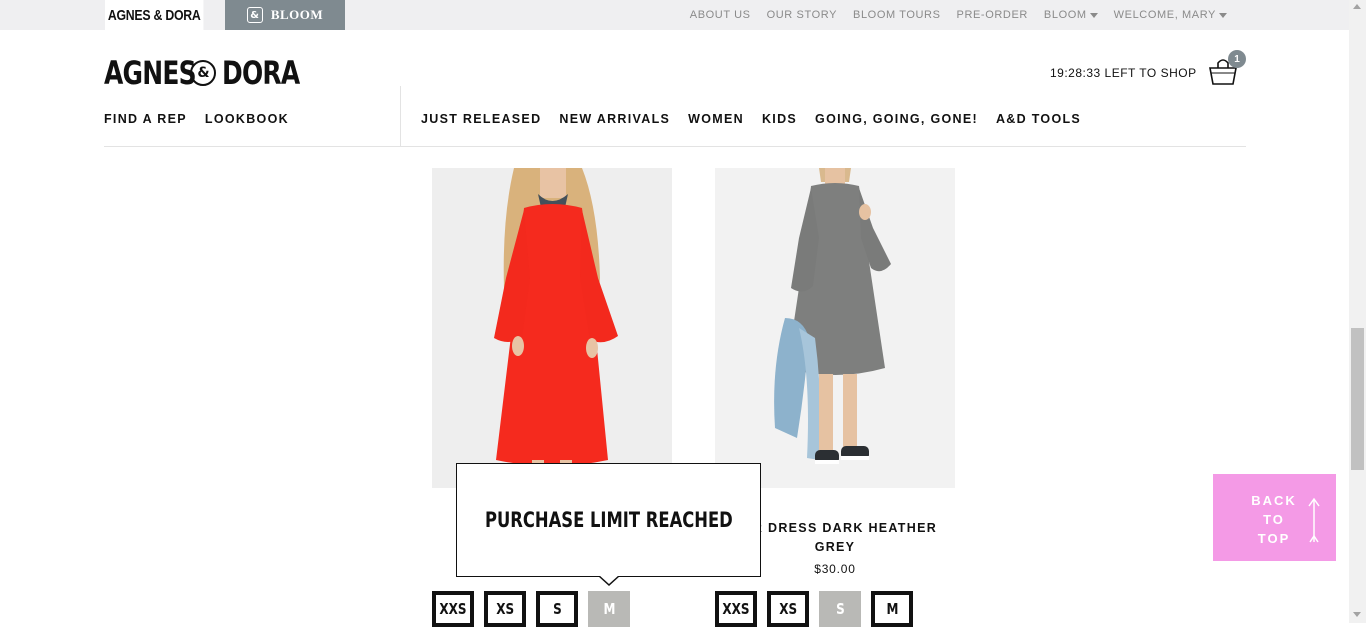 This screenshot has height=627, width=1366. Describe the element at coordinates (814, 609) in the screenshot. I see `size-options-grey-dress: XXS XS S M` at that location.